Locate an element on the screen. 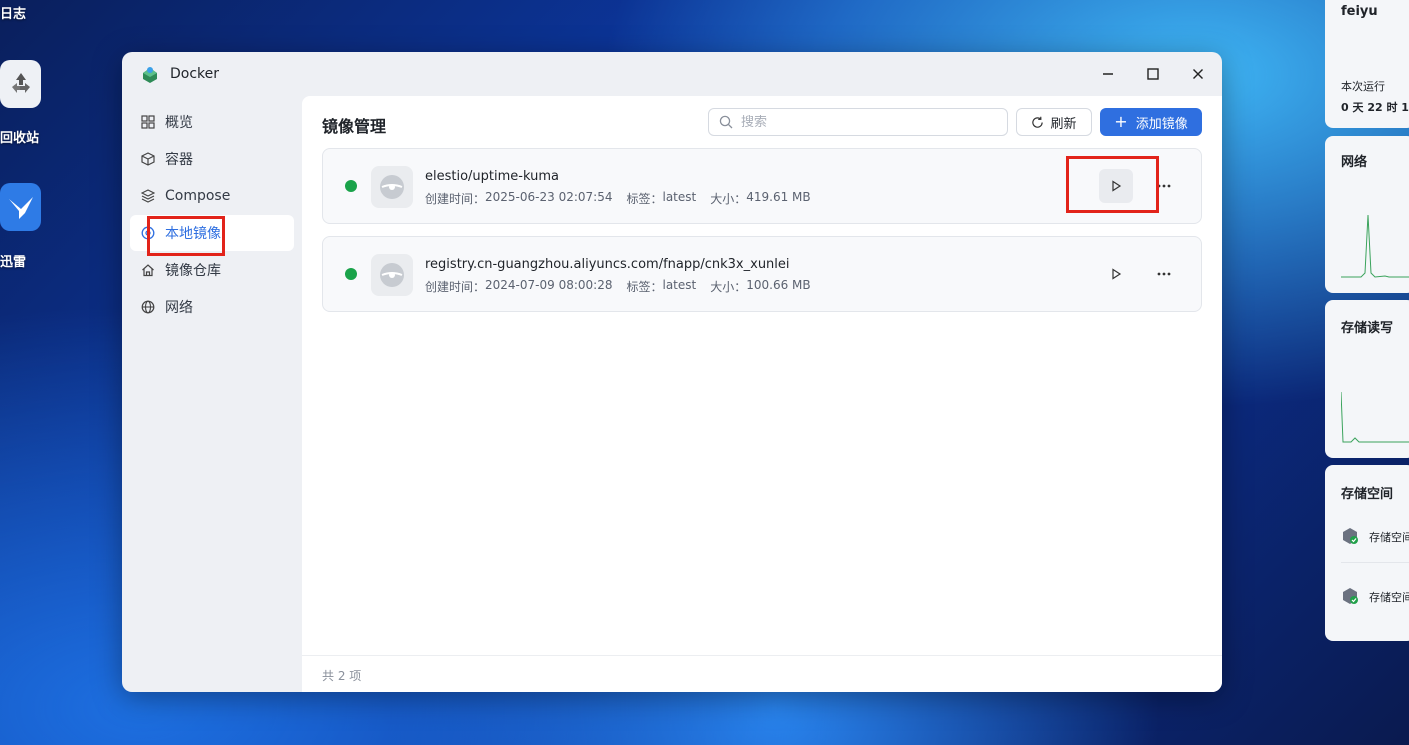 Image resolution: width=1409 pixels, height=745 pixels. refresh-label: 刷新 is located at coordinates (1063, 124).